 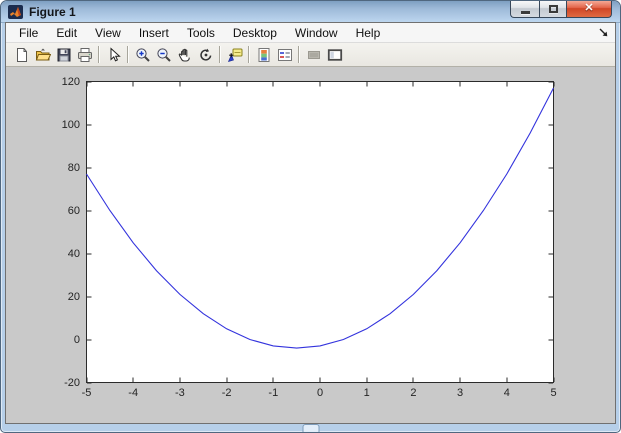 What do you see at coordinates (310, 428) in the screenshot?
I see `resize-grip` at bounding box center [310, 428].